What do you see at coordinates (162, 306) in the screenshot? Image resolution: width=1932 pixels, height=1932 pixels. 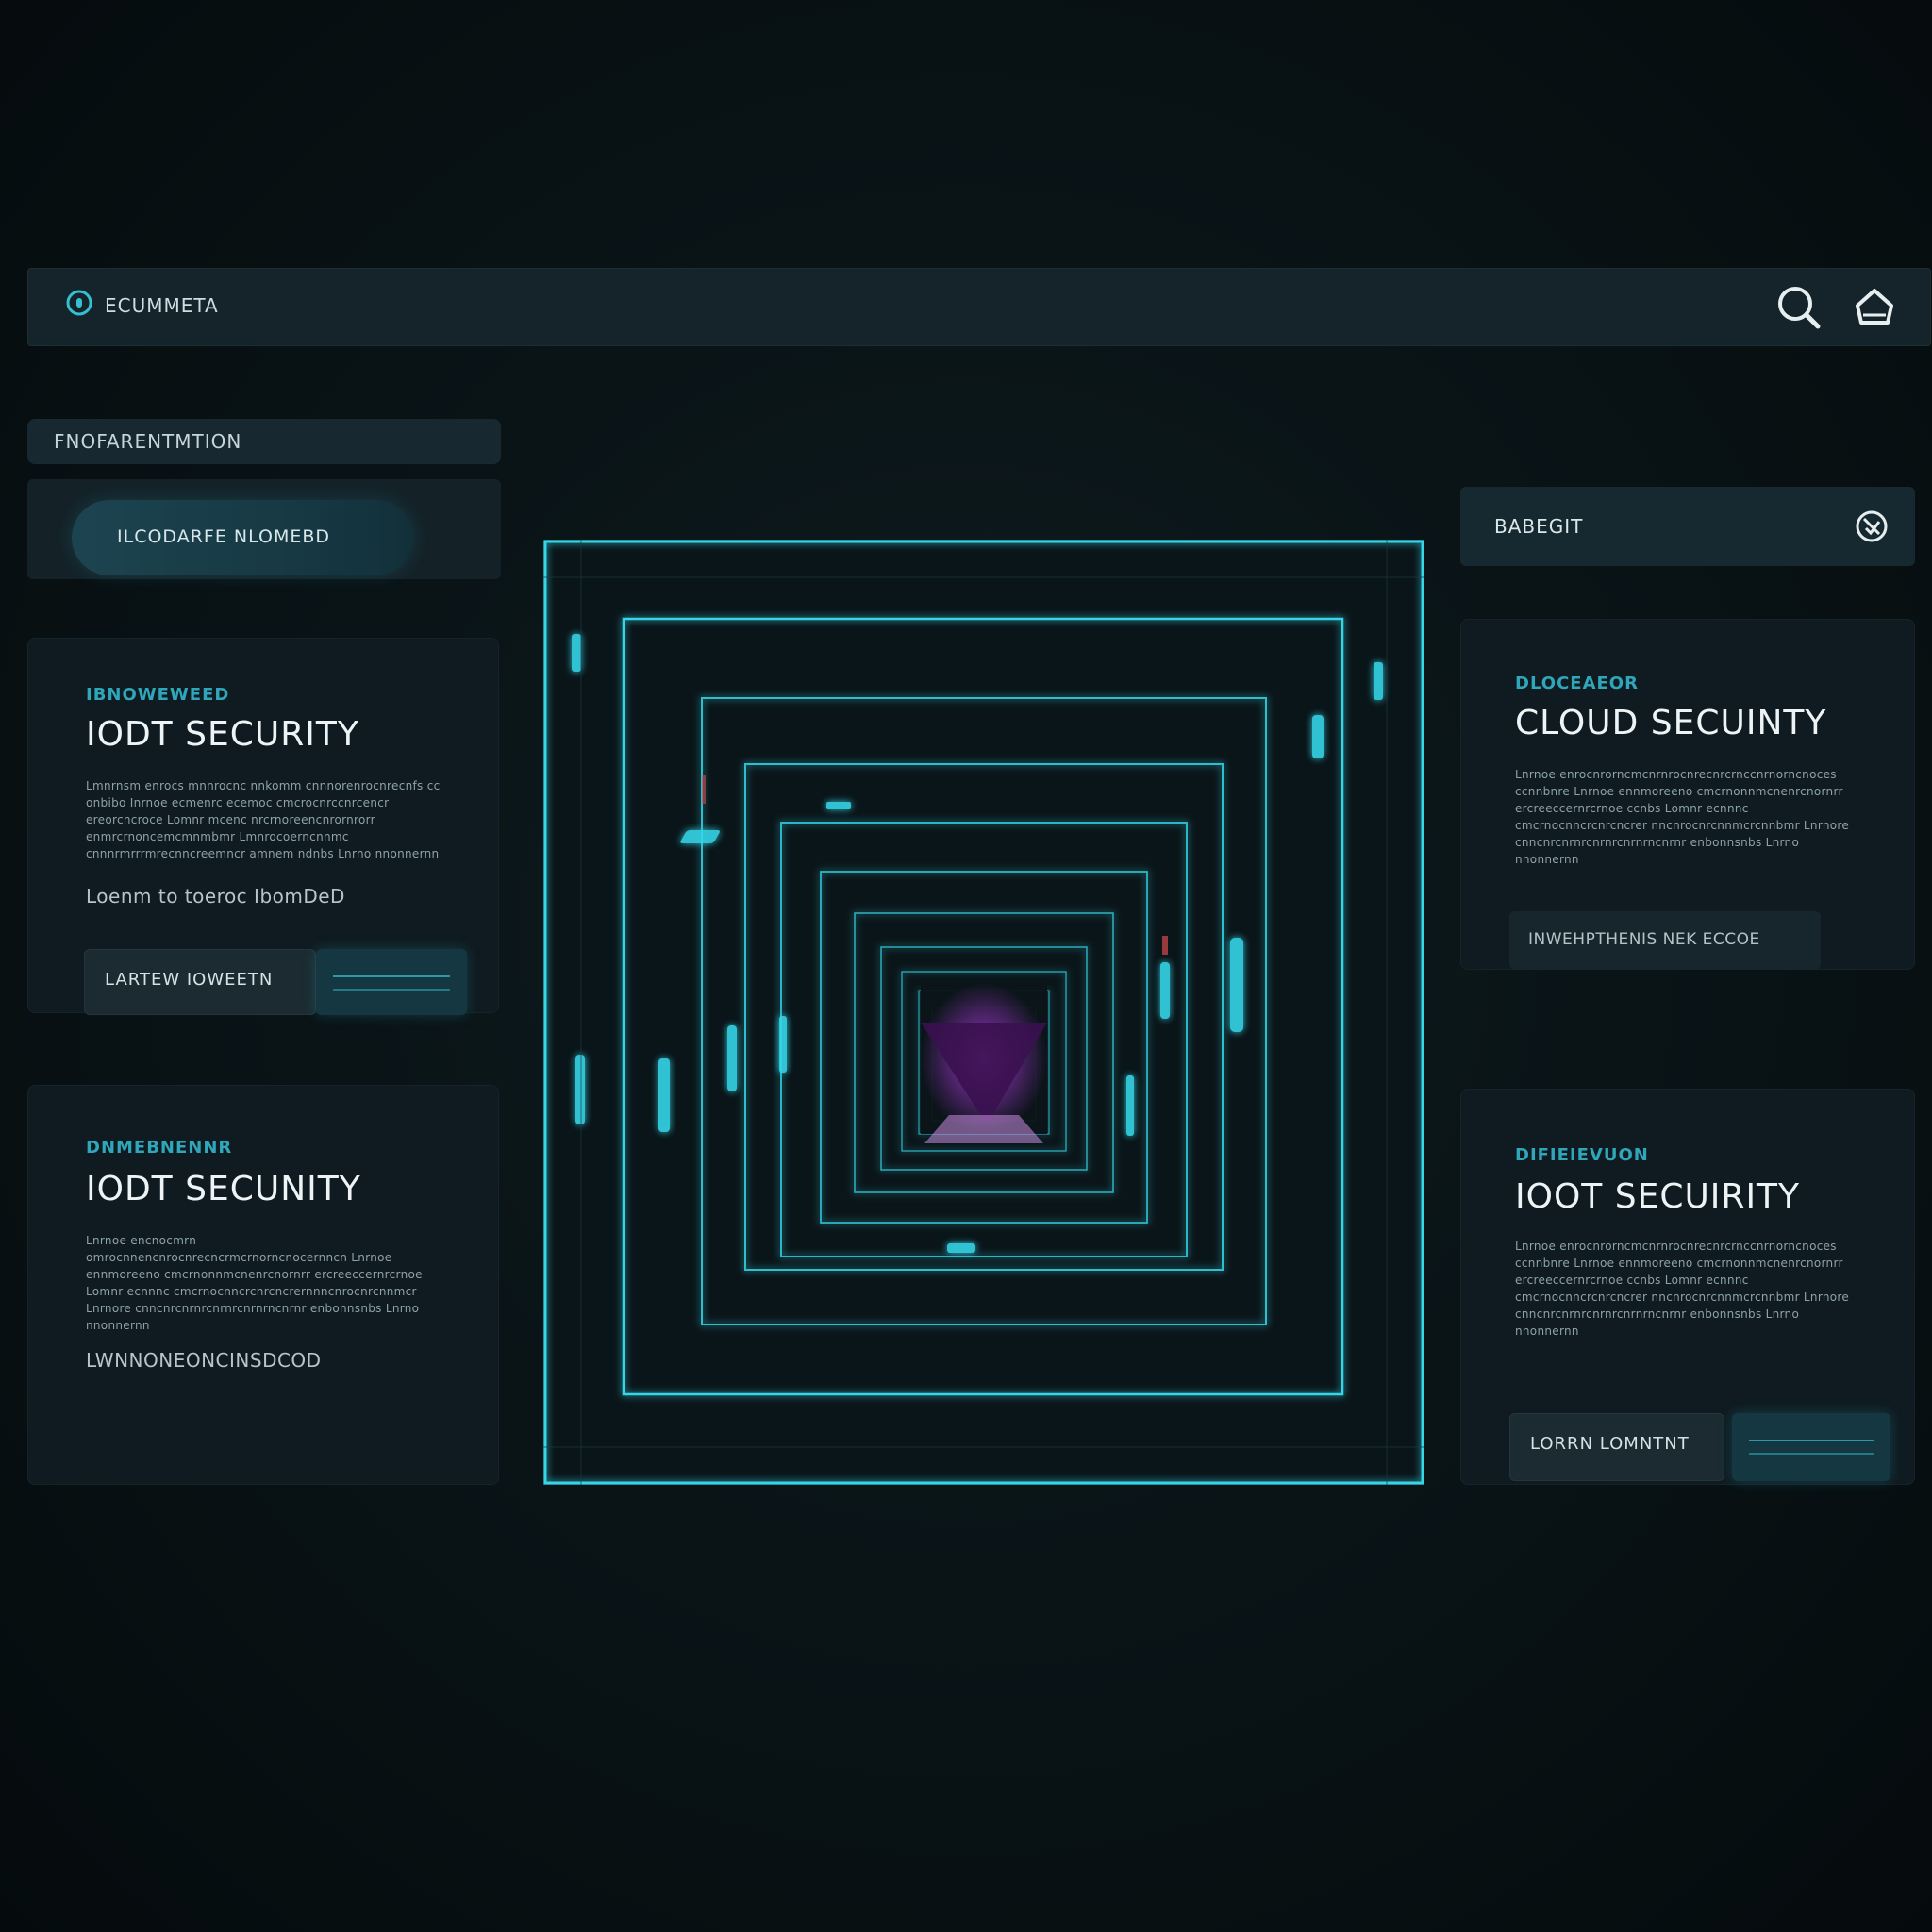 I see `brand-name: ECUMMETA` at bounding box center [162, 306].